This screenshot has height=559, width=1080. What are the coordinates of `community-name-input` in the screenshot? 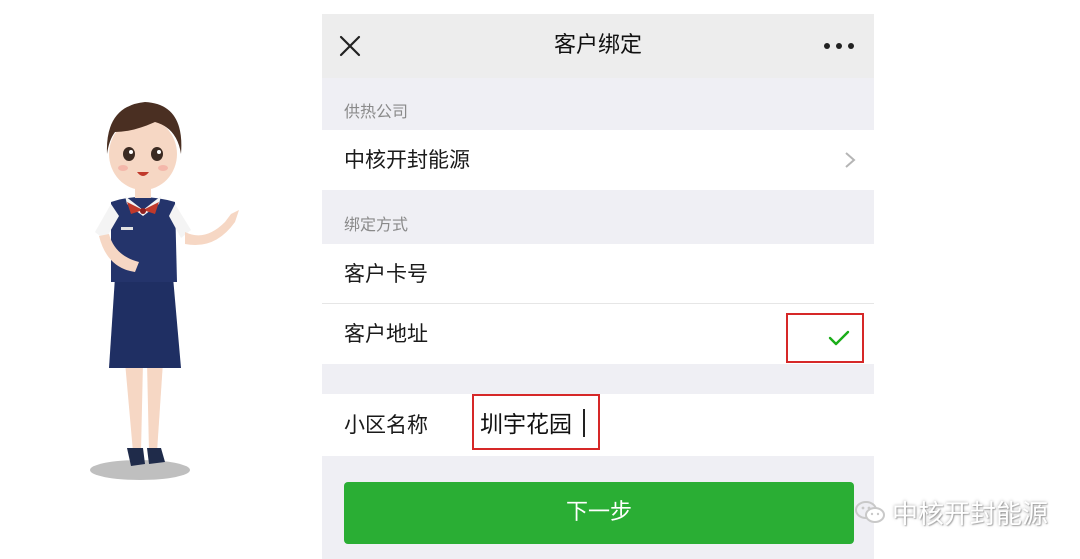 It's located at (535, 422).